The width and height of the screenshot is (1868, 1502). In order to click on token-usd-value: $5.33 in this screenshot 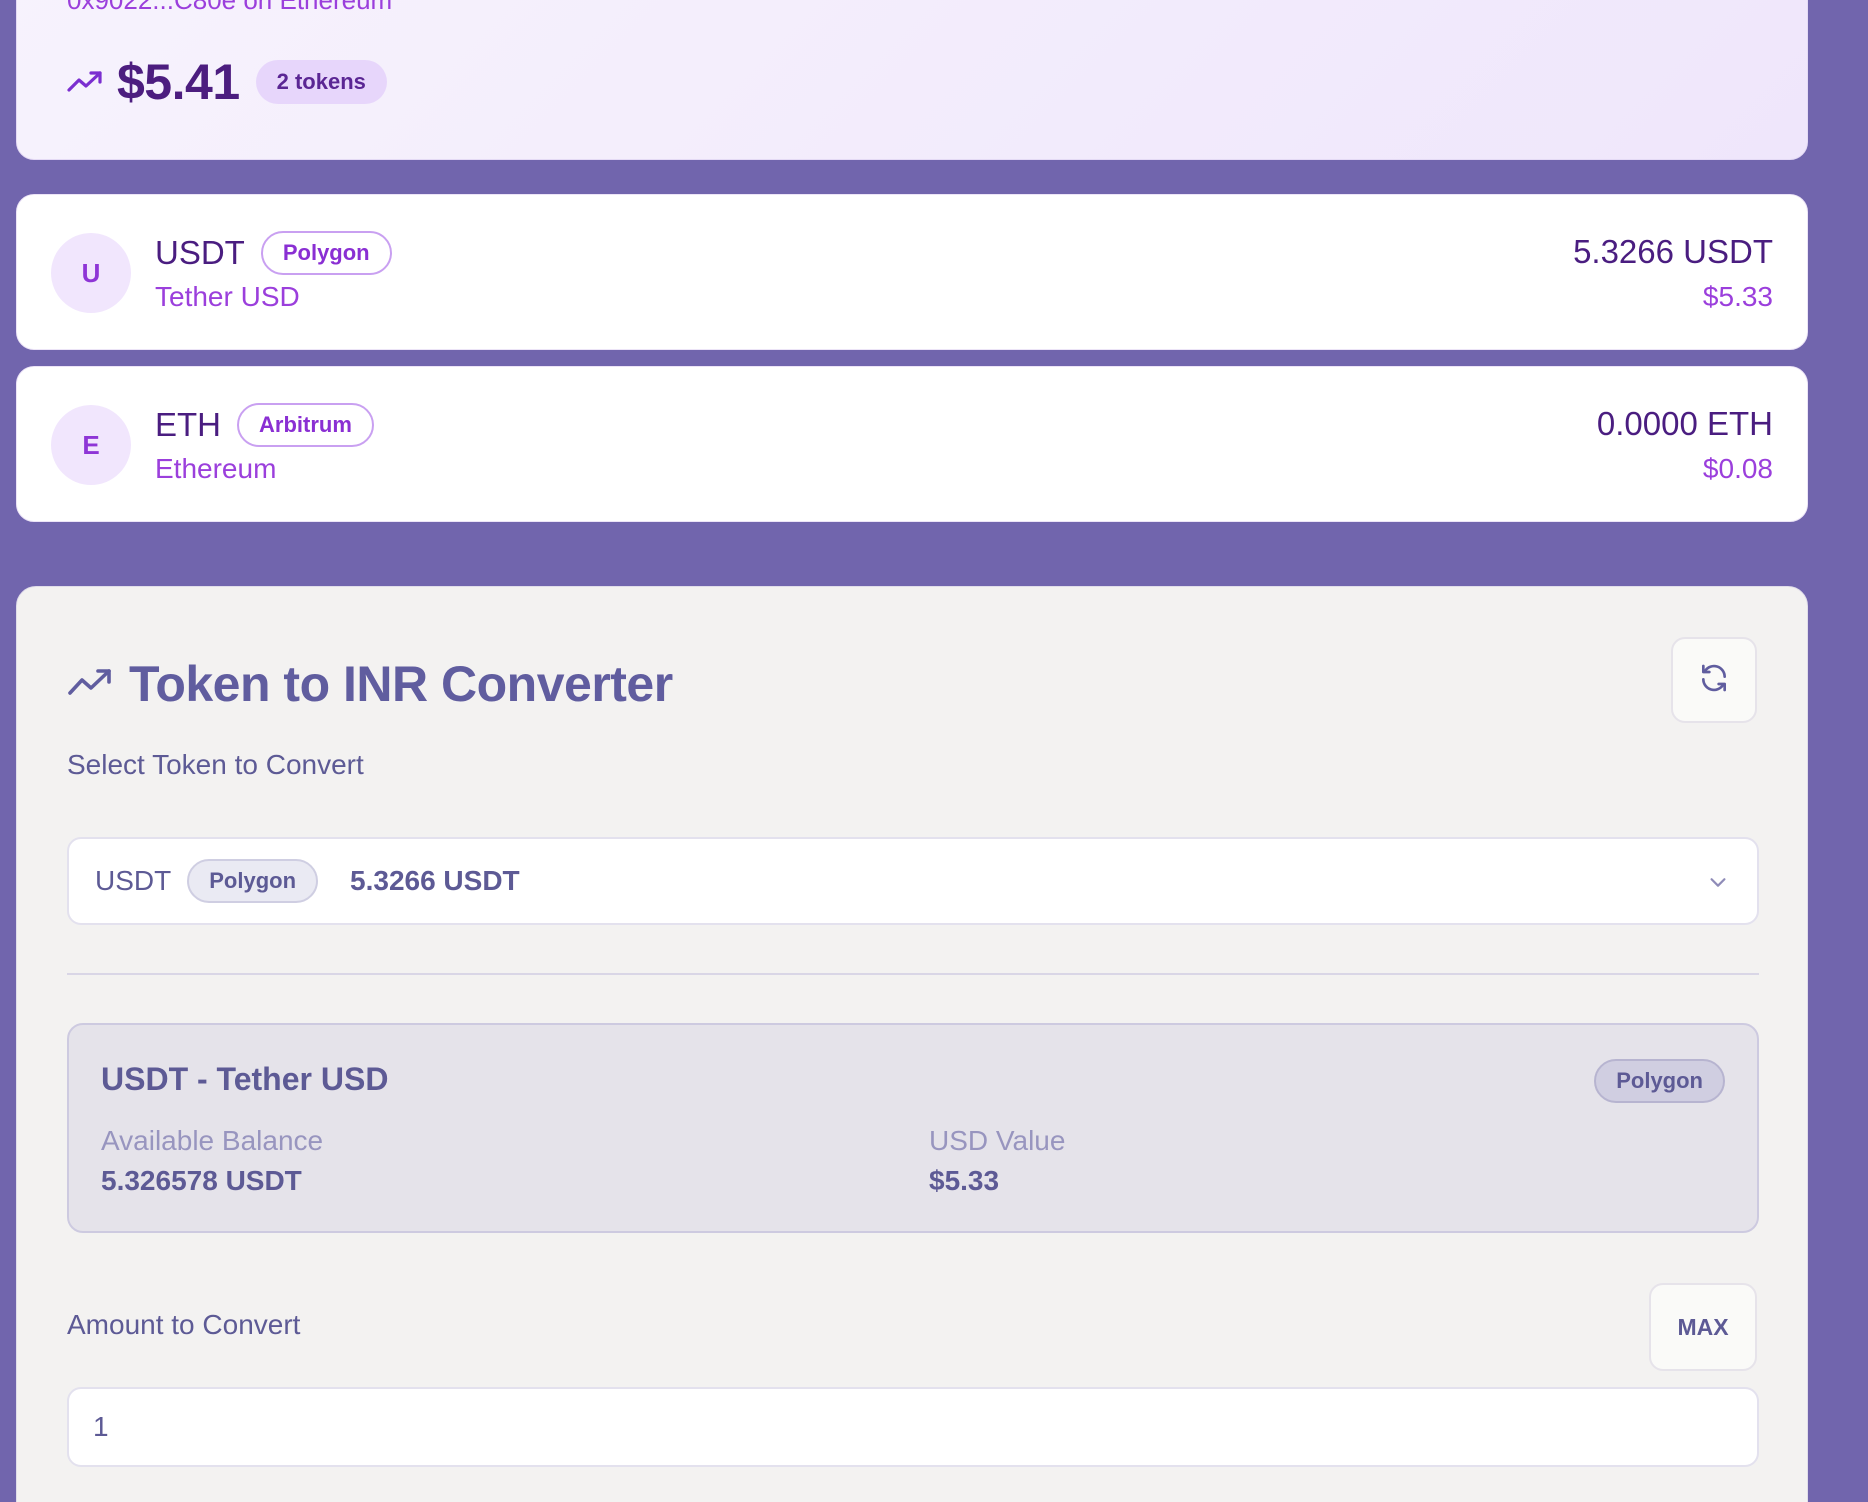, I will do `click(1737, 296)`.